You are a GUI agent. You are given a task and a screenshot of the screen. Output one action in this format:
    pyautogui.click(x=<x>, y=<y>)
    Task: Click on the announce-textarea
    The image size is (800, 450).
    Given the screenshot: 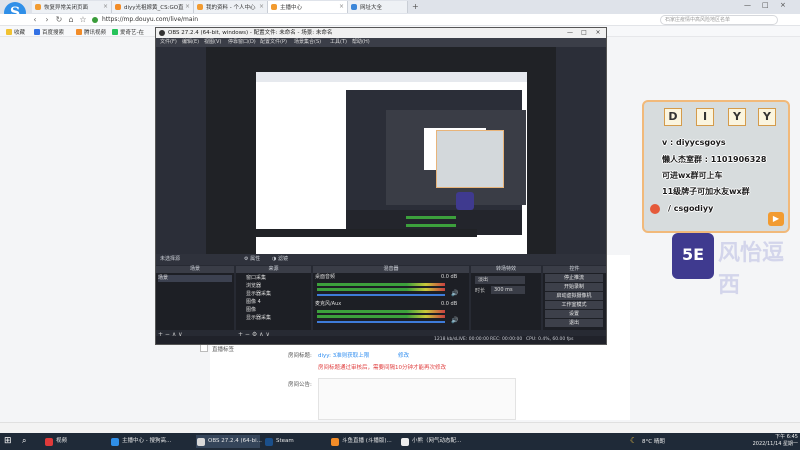 What is the action you would take?
    pyautogui.click(x=417, y=399)
    